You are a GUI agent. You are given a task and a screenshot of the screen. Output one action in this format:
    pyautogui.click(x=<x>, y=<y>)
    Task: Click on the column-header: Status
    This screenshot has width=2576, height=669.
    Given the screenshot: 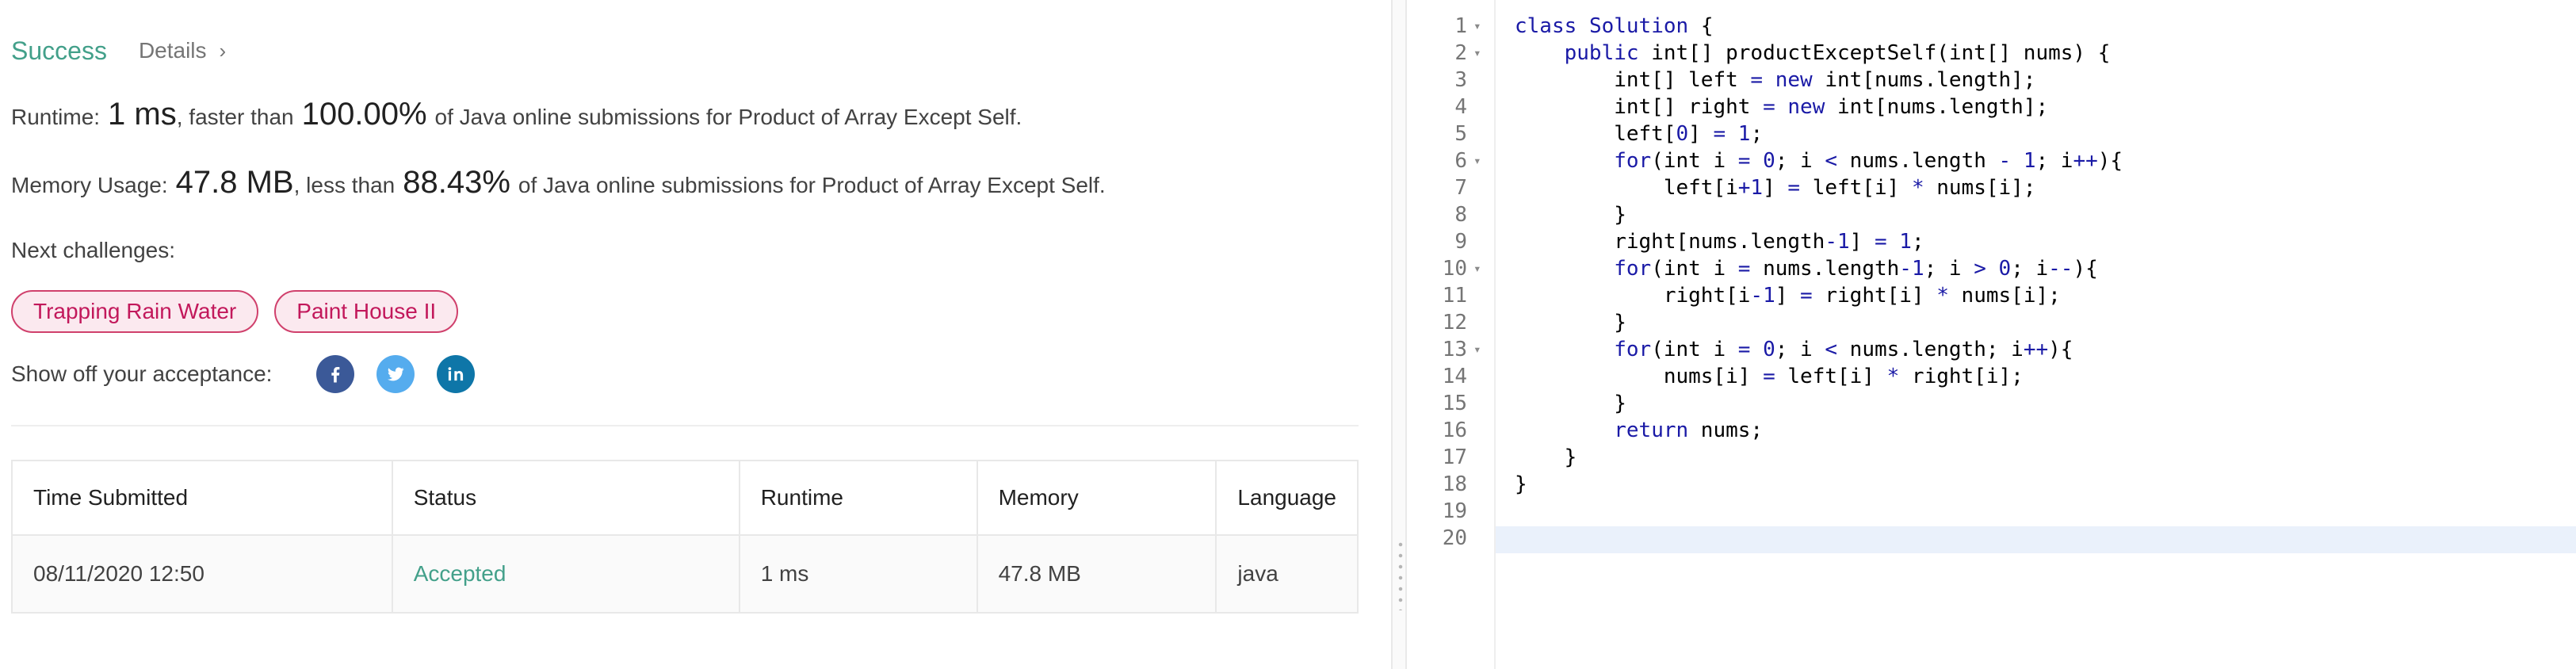 What is the action you would take?
    pyautogui.click(x=565, y=498)
    